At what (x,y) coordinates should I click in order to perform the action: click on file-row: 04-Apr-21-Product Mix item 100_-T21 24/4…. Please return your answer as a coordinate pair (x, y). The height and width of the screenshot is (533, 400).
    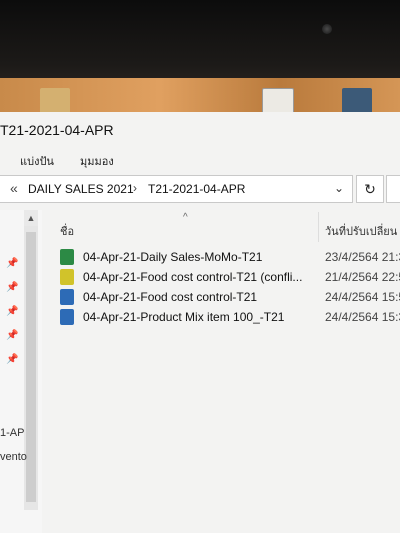
    Looking at the image, I should click on (230, 318).